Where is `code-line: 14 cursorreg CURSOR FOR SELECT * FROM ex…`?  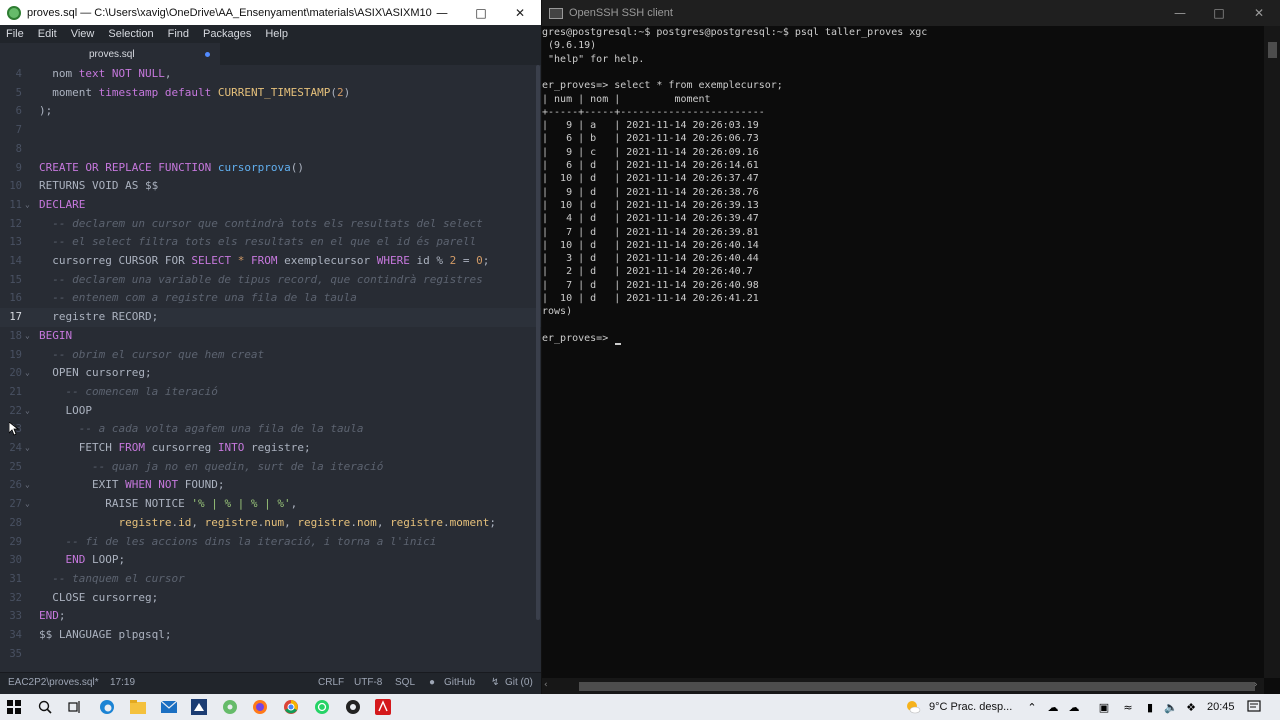 code-line: 14 cursorreg CURSOR FOR SELECT * FROM ex… is located at coordinates (270, 261).